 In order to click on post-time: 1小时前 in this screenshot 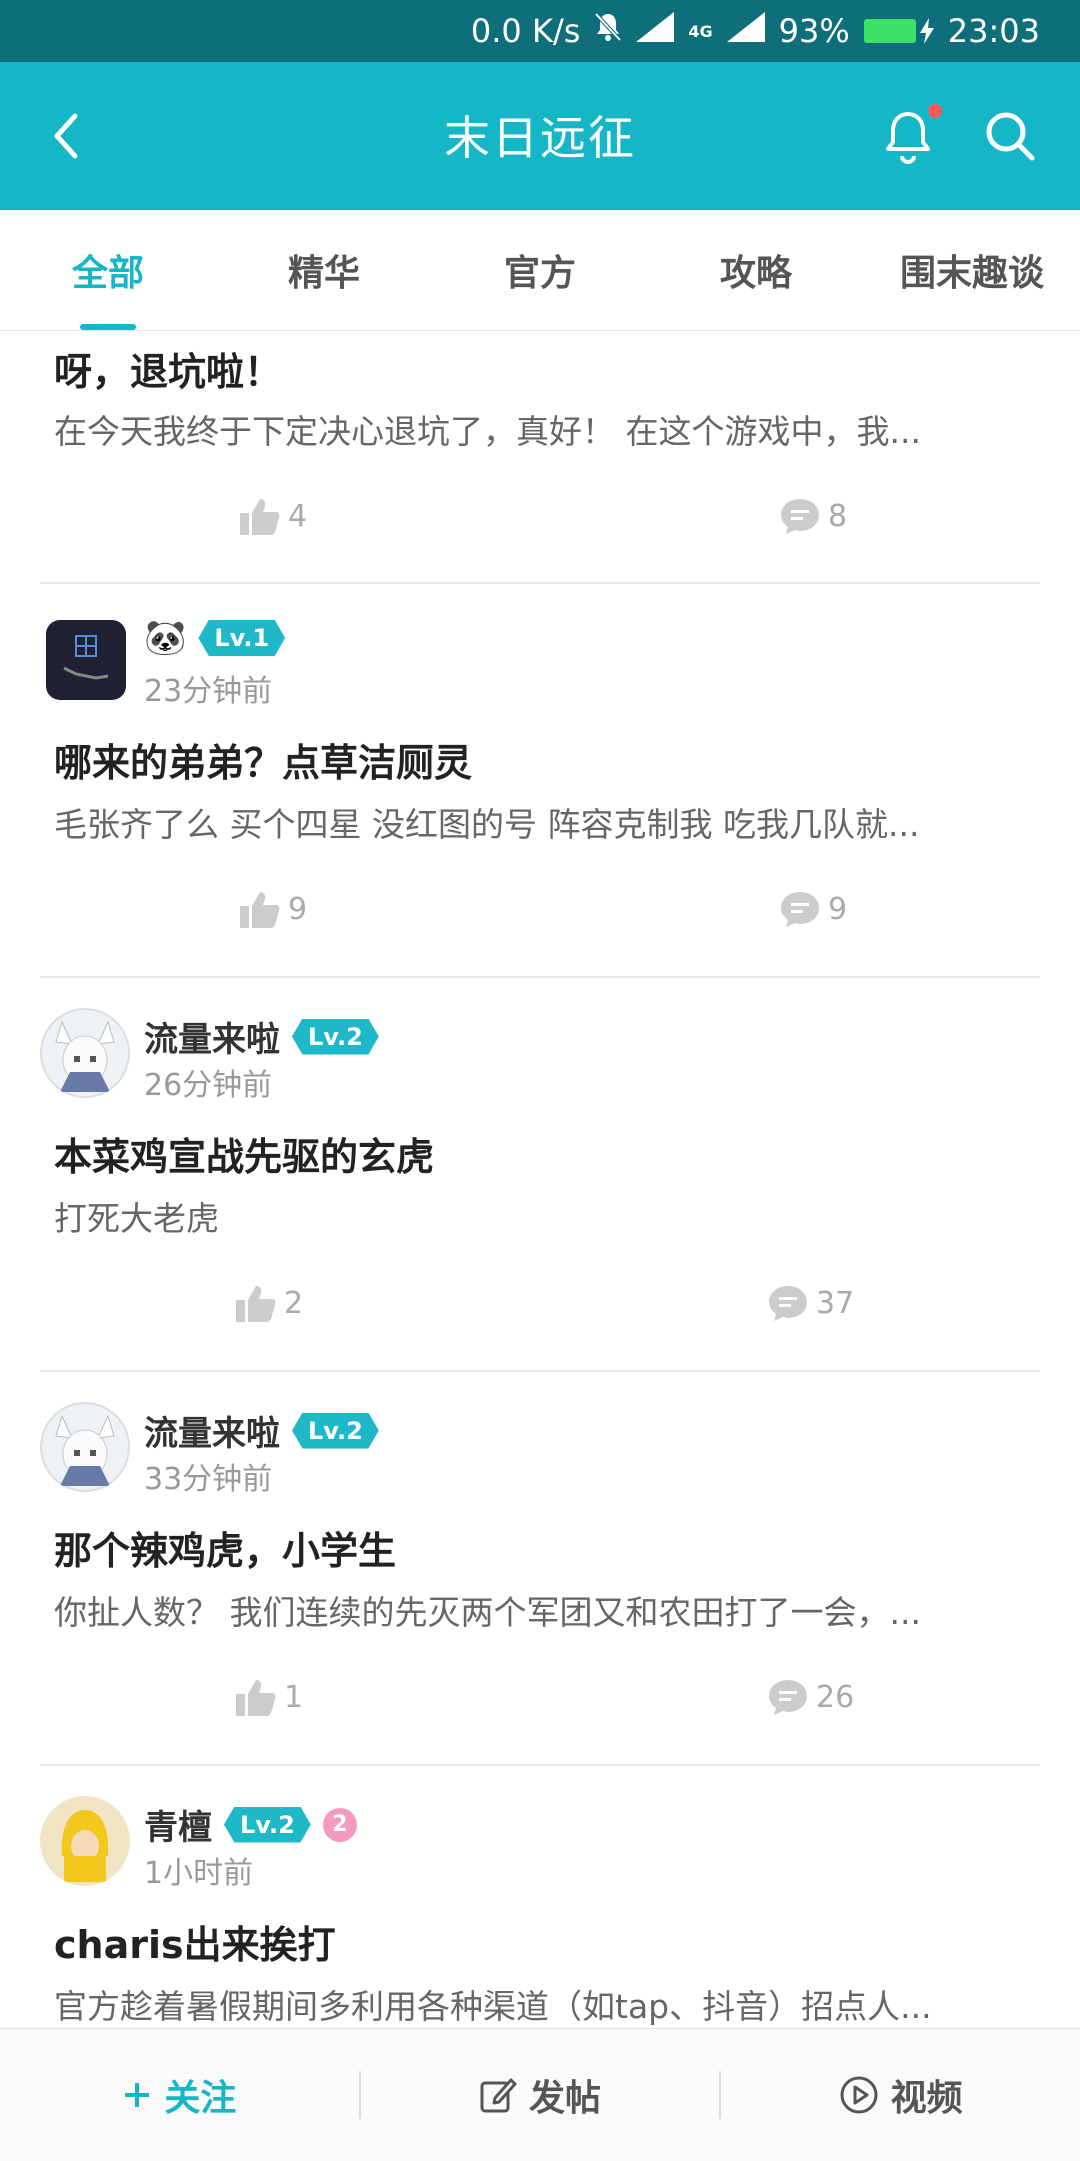, I will do `click(199, 1873)`.